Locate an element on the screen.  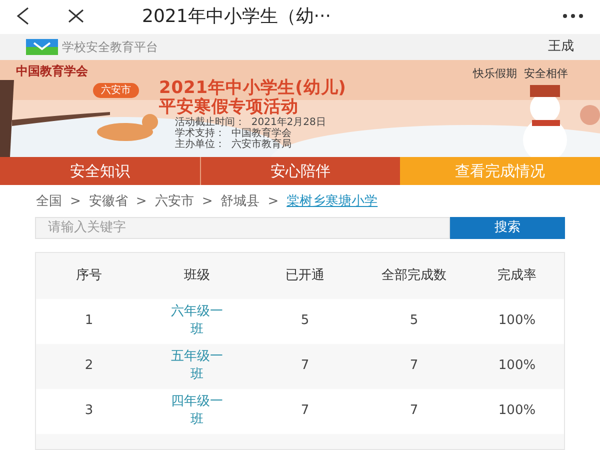
breadcrumb-link: 安徽省 is located at coordinates (108, 202).